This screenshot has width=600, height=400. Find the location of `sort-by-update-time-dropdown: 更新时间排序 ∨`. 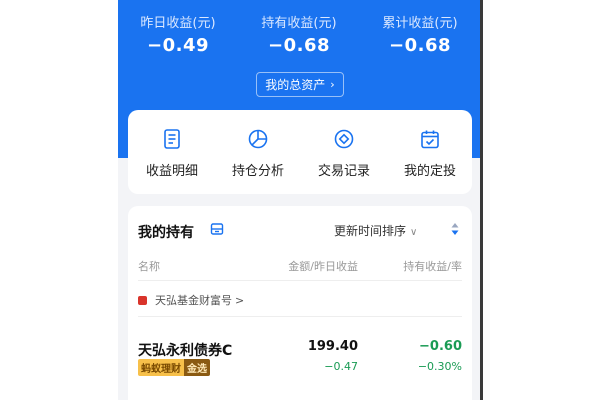

sort-by-update-time-dropdown: 更新时间排序 ∨ is located at coordinates (375, 230).